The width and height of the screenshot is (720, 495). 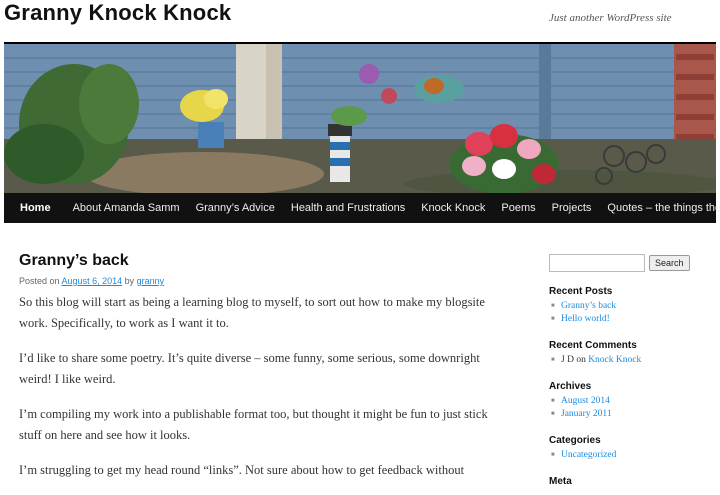 I want to click on categories-widget: Categories Uncategorized, so click(x=634, y=448).